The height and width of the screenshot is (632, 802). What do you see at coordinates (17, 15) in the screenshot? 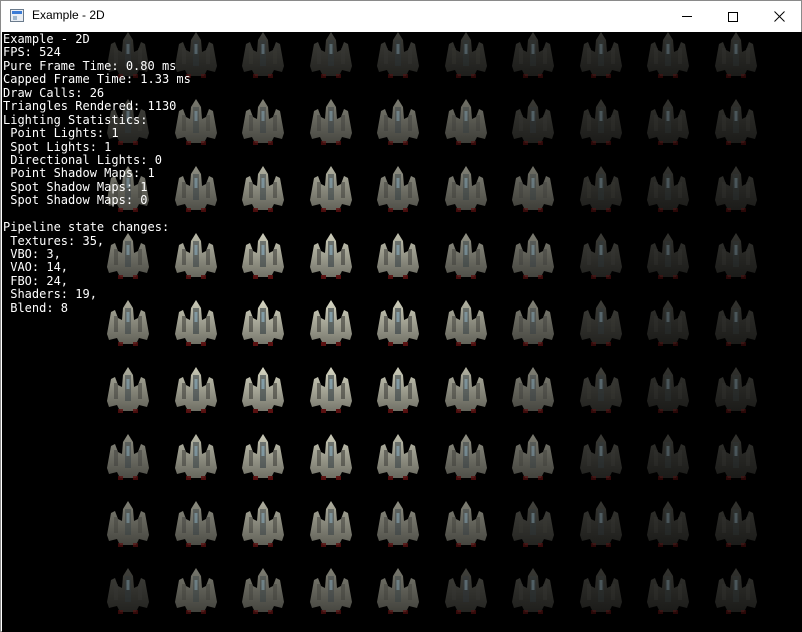
I see `app-window-icon` at bounding box center [17, 15].